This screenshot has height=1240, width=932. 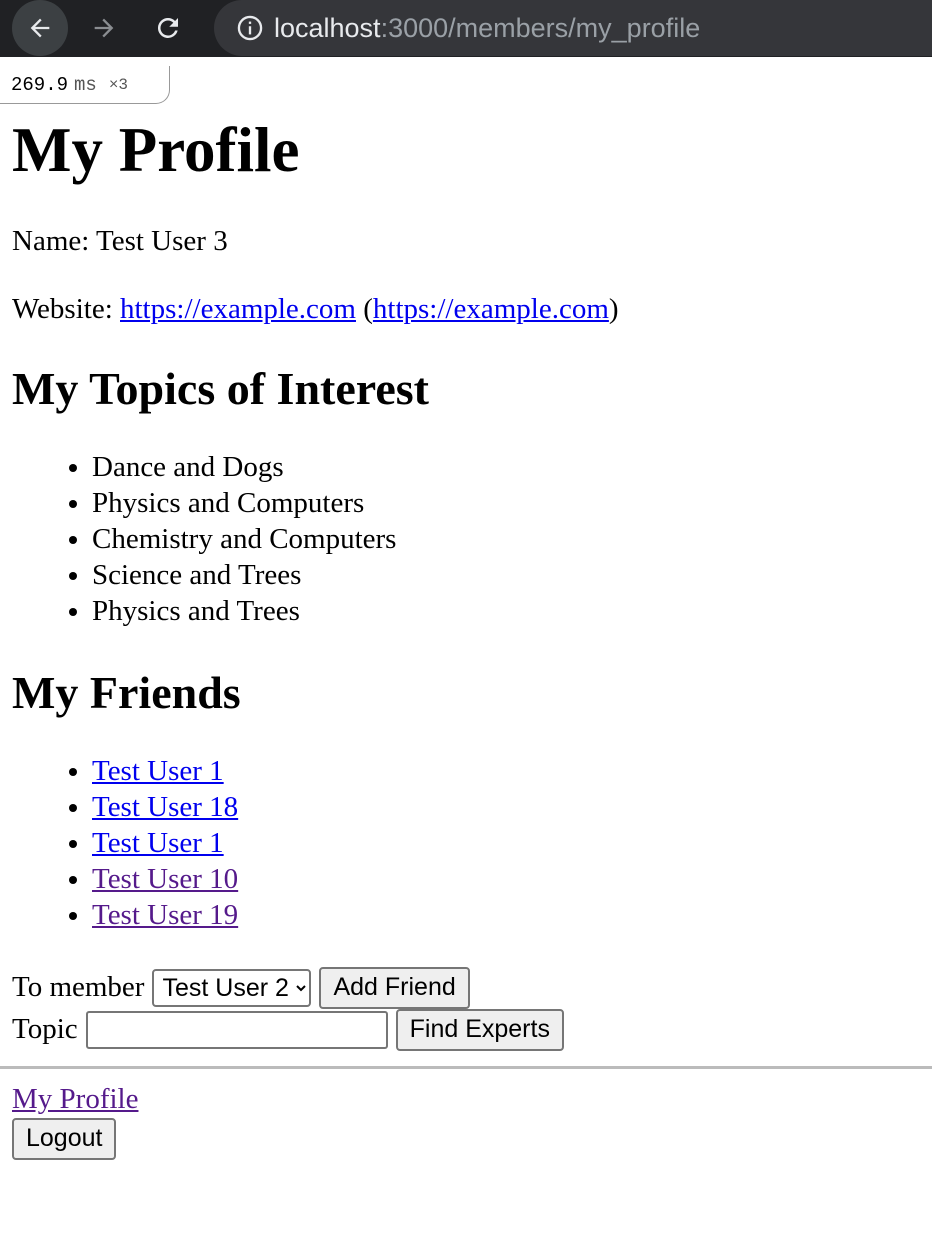 I want to click on info-icon, so click(x=250, y=28).